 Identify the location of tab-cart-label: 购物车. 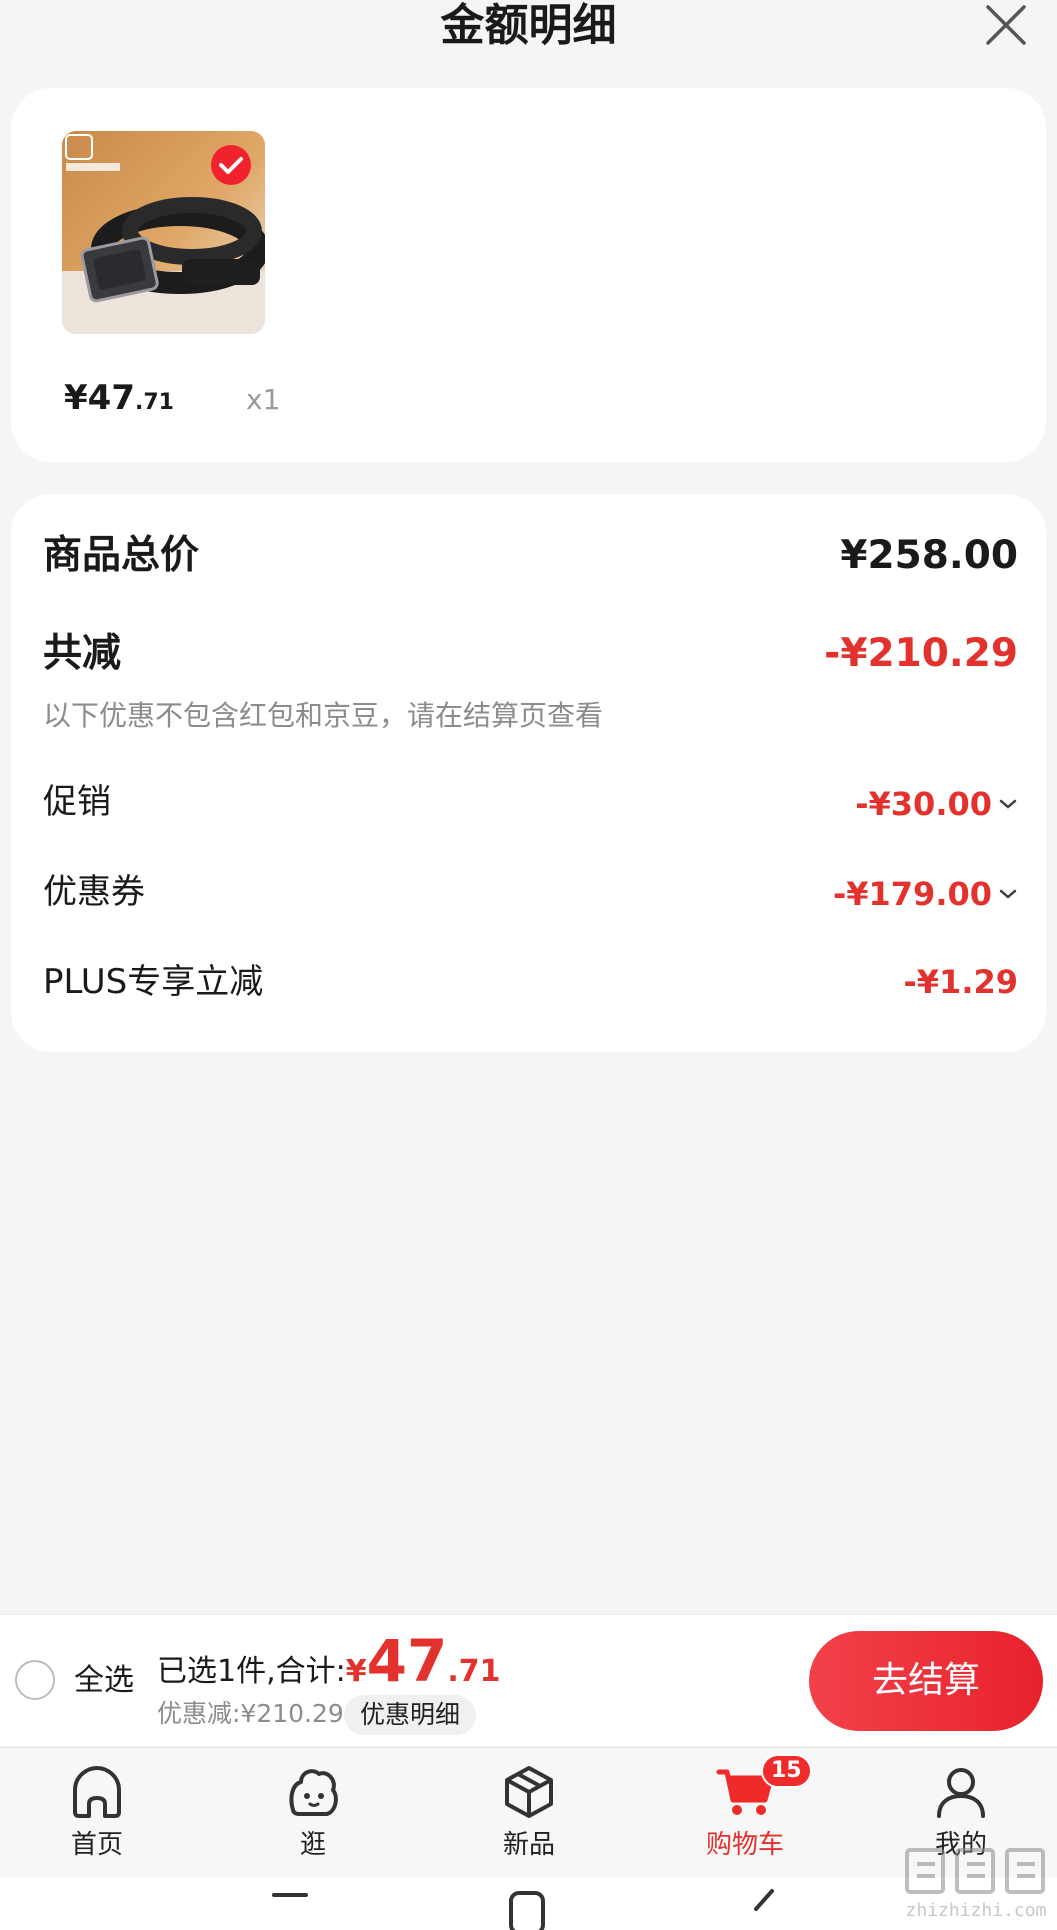
(744, 1845).